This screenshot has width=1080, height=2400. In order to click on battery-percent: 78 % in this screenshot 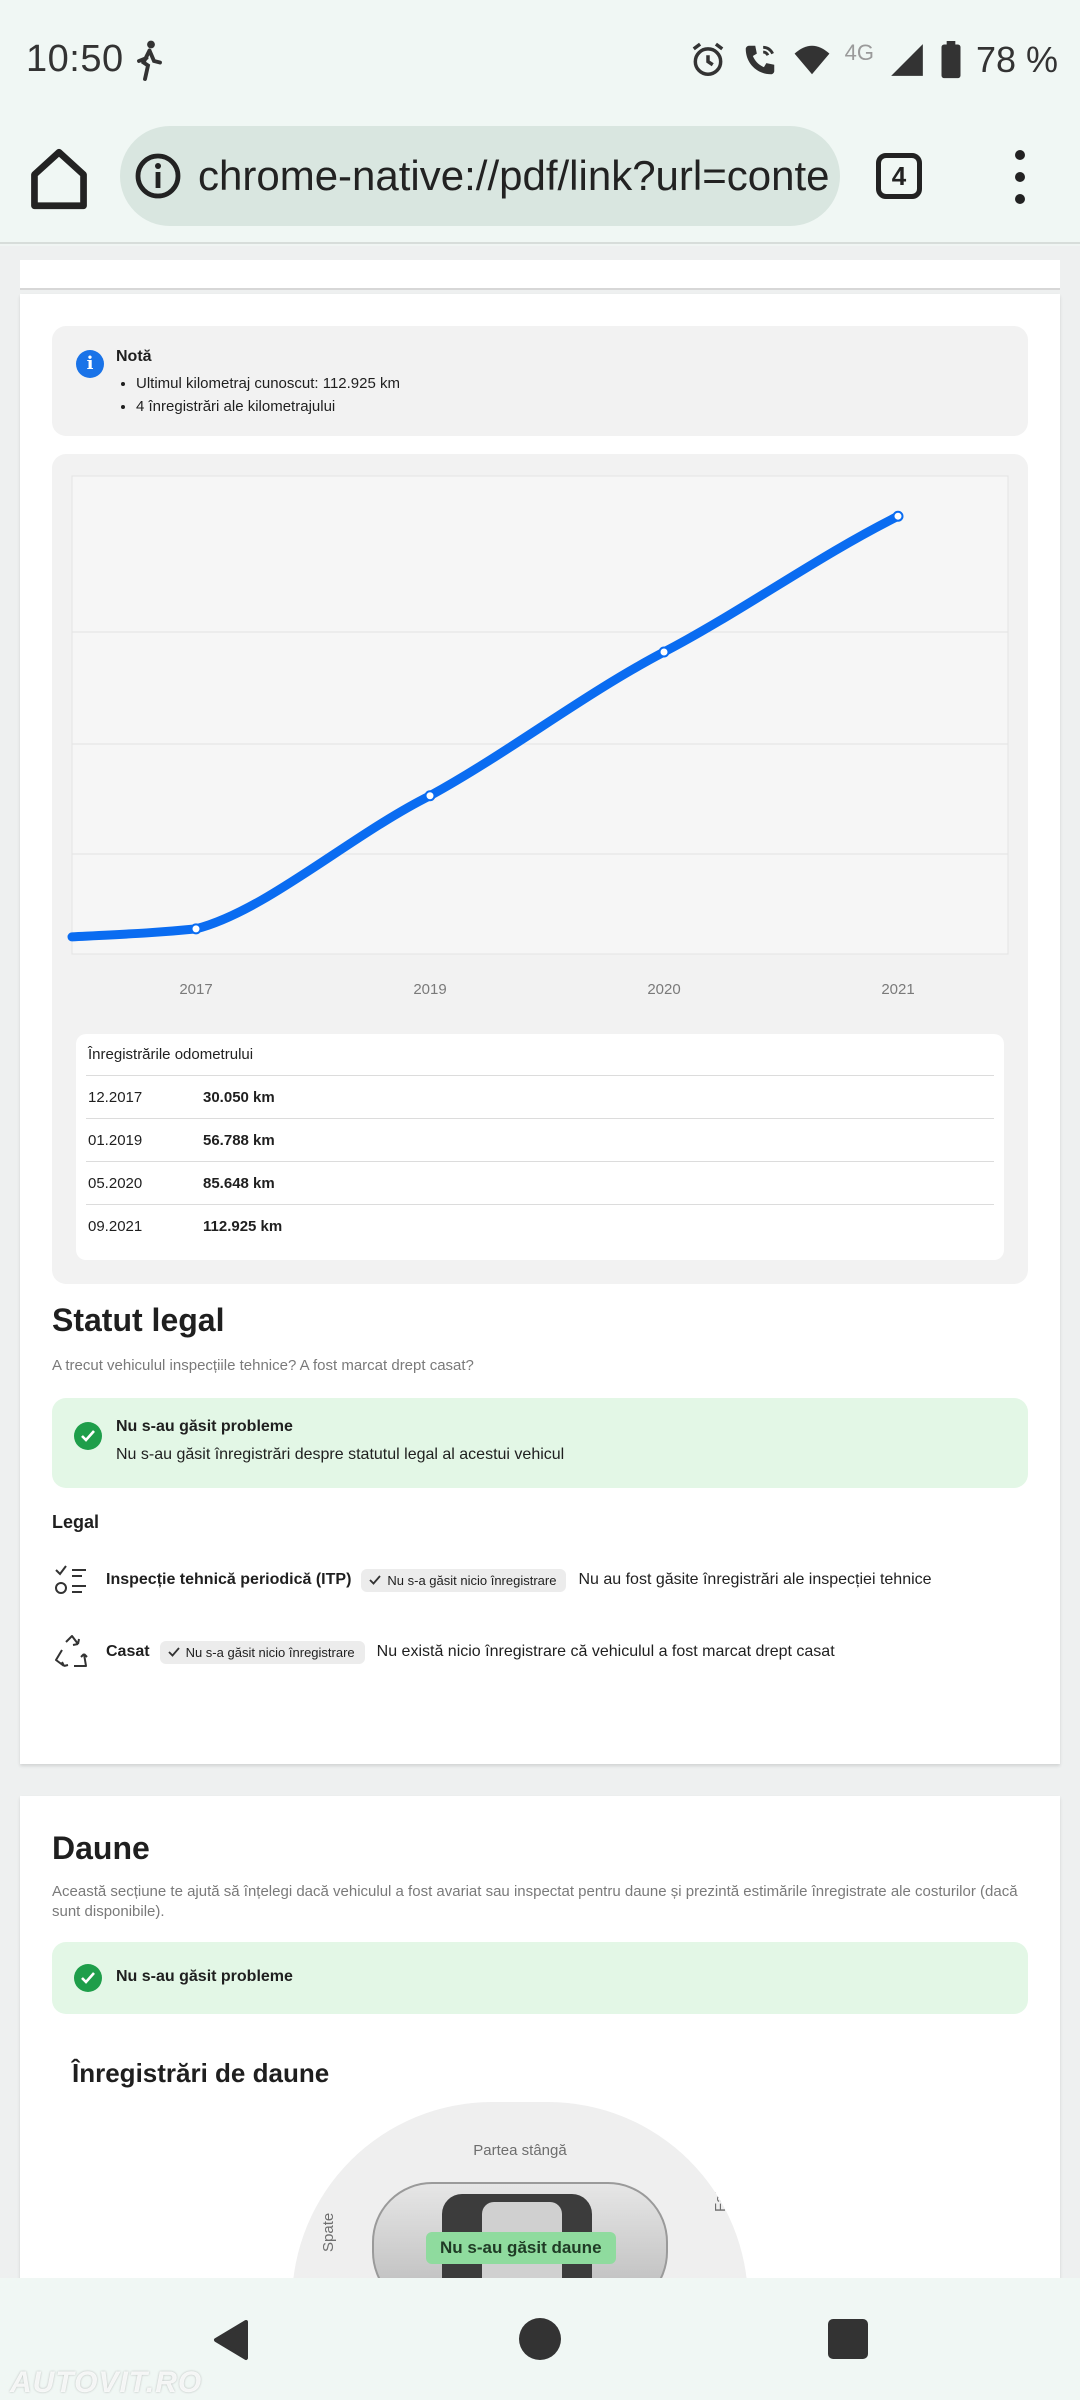, I will do `click(1016, 59)`.